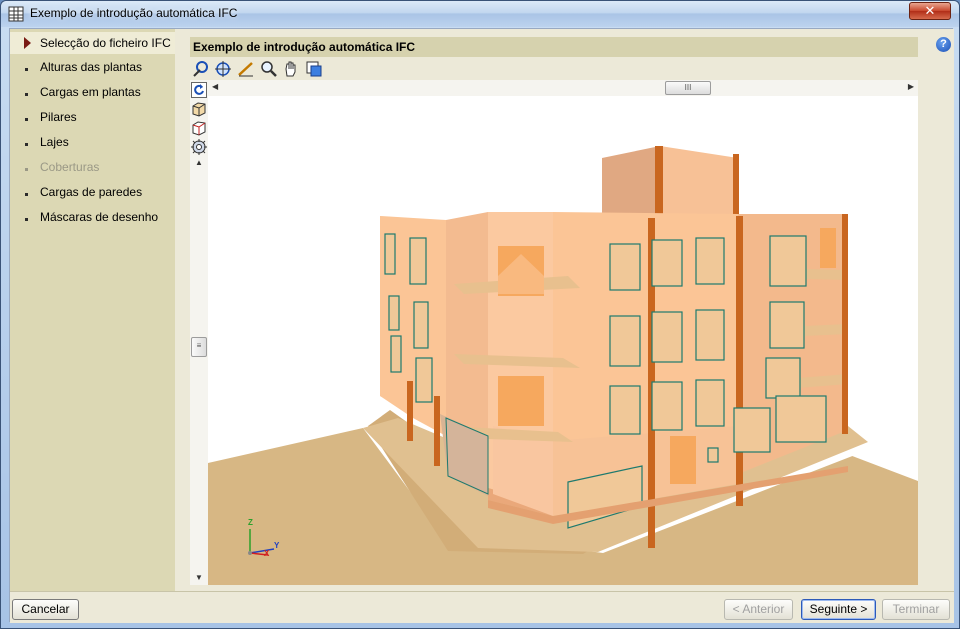 Image resolution: width=960 pixels, height=629 pixels. What do you see at coordinates (27, 43) in the screenshot?
I see `current-step-arrow-icon` at bounding box center [27, 43].